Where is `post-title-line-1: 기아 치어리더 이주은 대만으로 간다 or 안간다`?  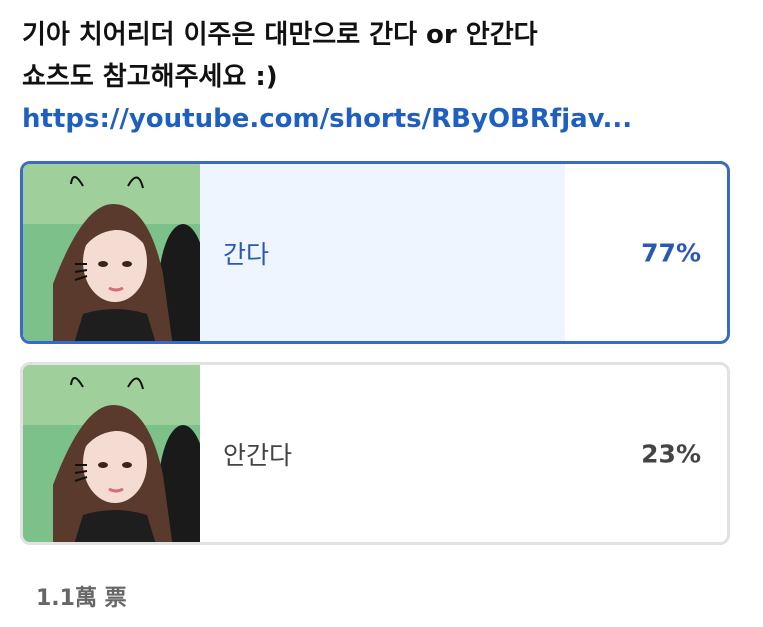
post-title-line-1: 기아 치어리더 이주은 대만으로 간다 or 안간다 is located at coordinates (280, 35).